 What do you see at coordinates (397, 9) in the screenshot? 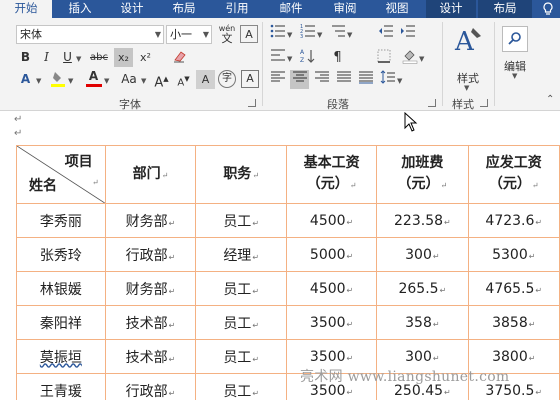
I see `tab-view: 视图` at bounding box center [397, 9].